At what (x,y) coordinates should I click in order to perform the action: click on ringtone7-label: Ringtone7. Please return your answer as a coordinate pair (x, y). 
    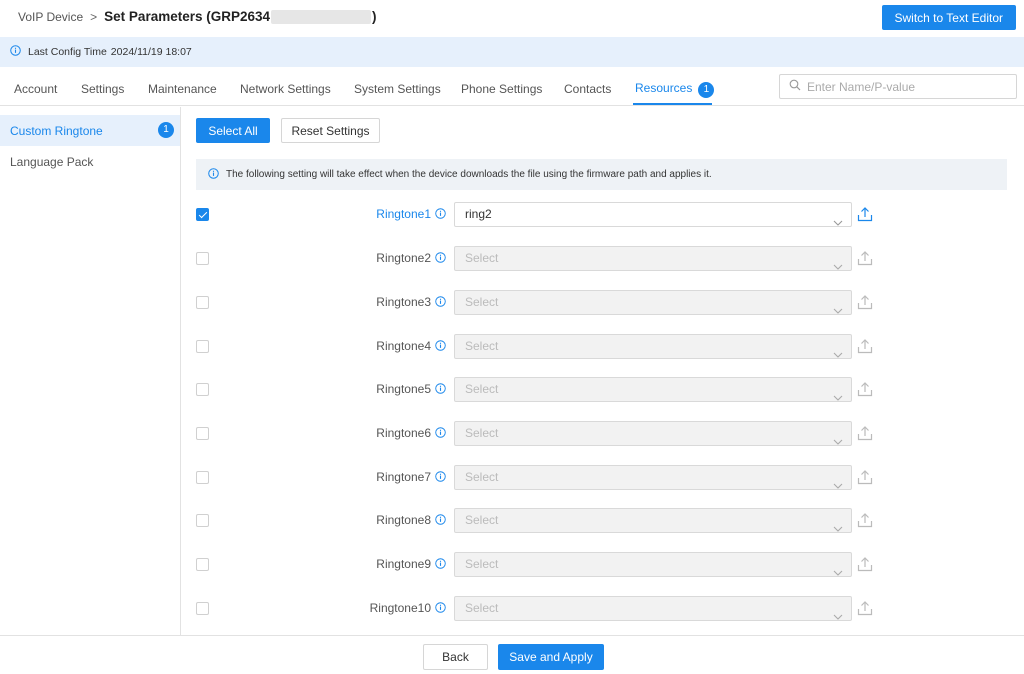
    Looking at the image, I should click on (403, 477).